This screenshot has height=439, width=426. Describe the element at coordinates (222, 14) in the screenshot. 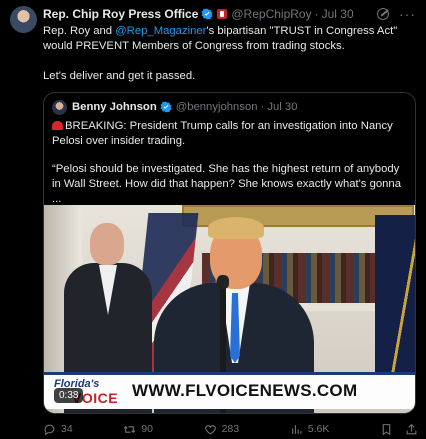

I see `affiliation-badge-icon` at that location.